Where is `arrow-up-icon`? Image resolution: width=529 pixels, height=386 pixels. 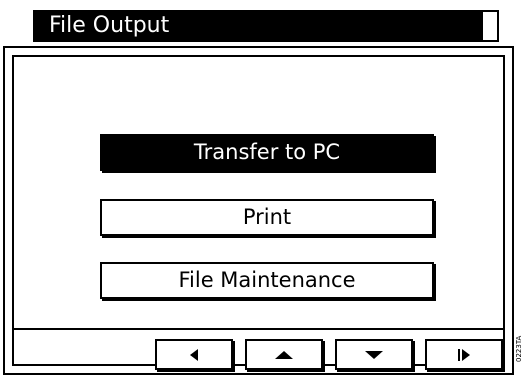
arrow-up-icon is located at coordinates (284, 354).